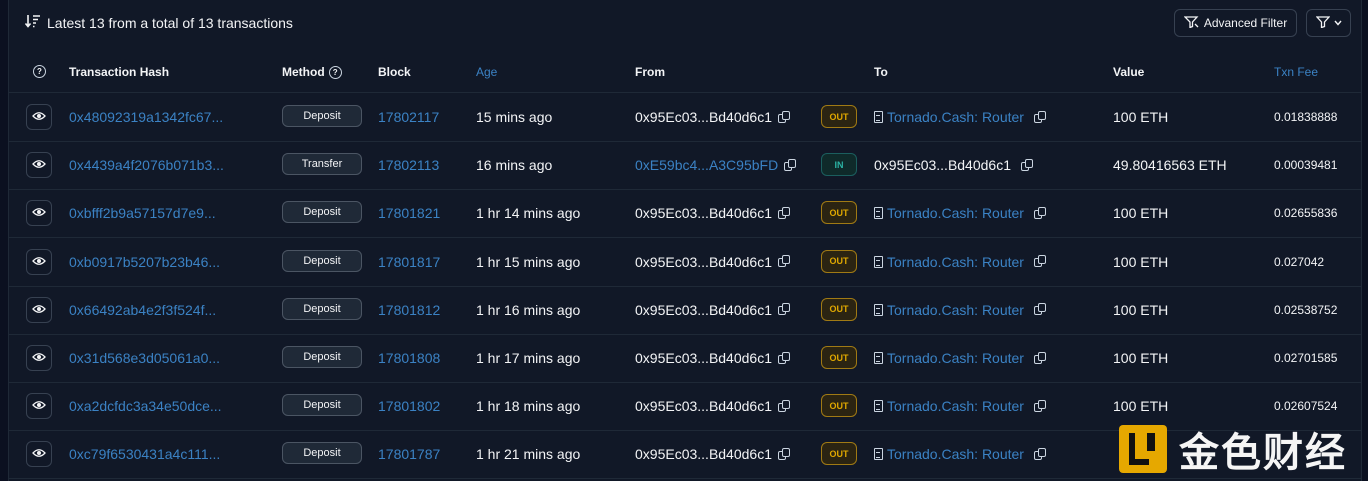 Image resolution: width=1368 pixels, height=481 pixels. I want to click on column-age: Age, so click(486, 72).